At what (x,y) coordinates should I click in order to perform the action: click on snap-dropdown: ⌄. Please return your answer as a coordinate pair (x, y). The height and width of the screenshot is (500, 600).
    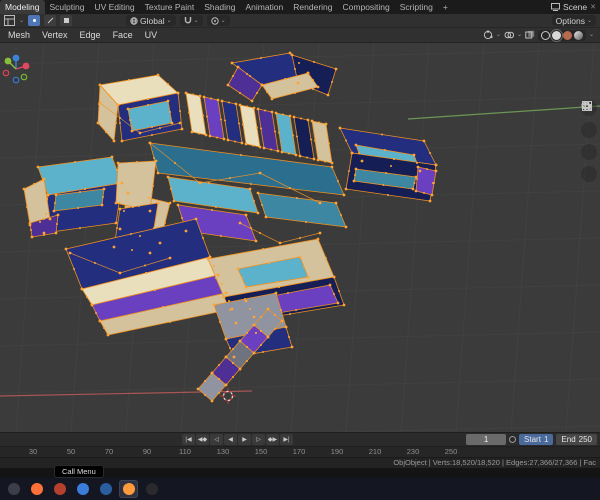
    Looking at the image, I should click on (191, 20).